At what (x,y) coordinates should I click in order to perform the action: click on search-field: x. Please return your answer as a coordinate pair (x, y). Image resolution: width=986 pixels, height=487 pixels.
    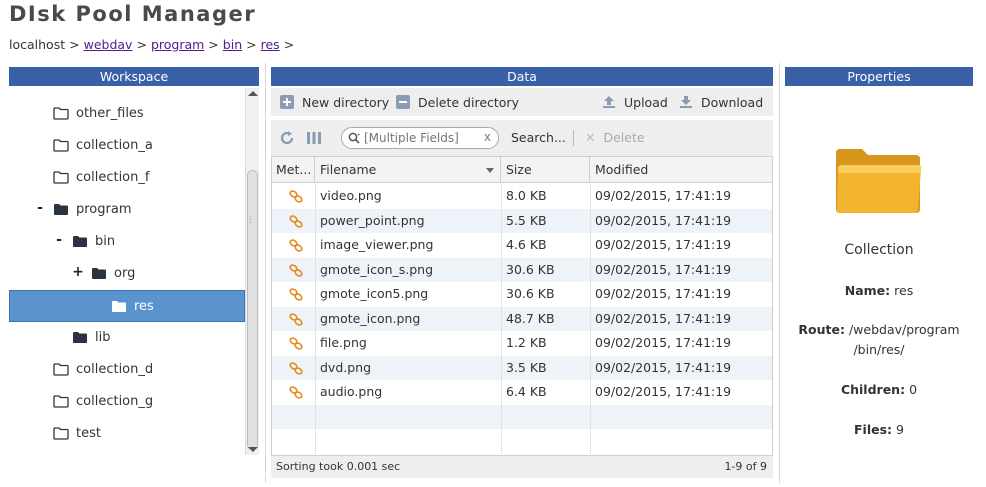
    Looking at the image, I should click on (420, 138).